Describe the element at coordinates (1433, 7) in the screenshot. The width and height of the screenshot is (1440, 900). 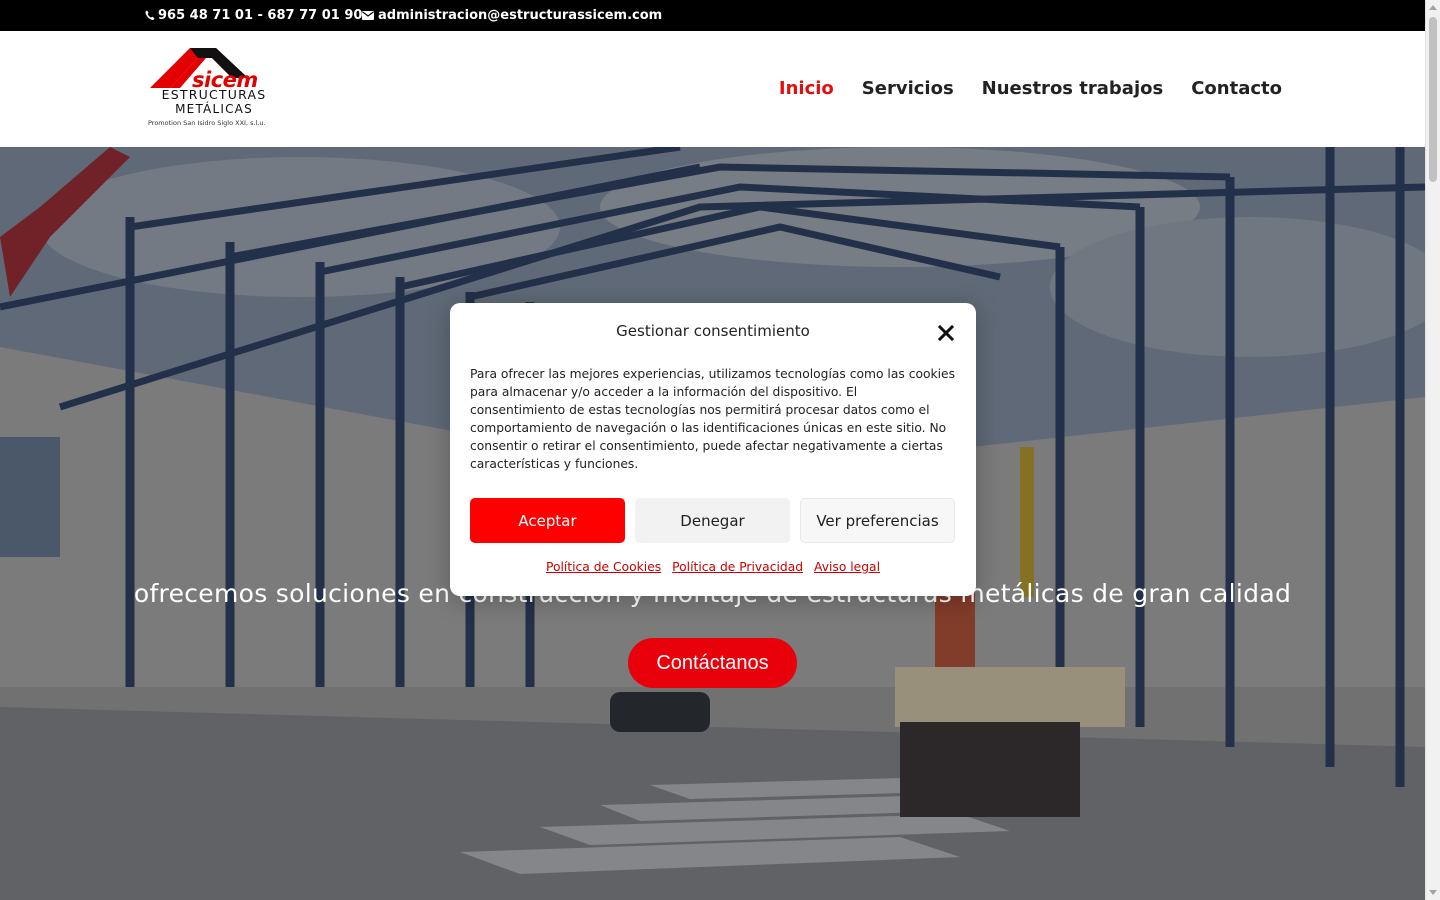
I see `scroll-up-arrow-icon` at that location.